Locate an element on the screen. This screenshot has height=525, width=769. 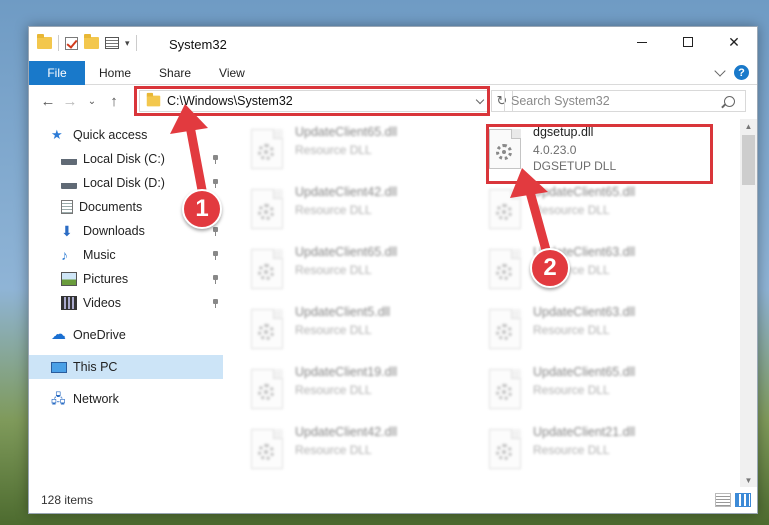
star-icon: ★ is located at coordinates (57, 134).